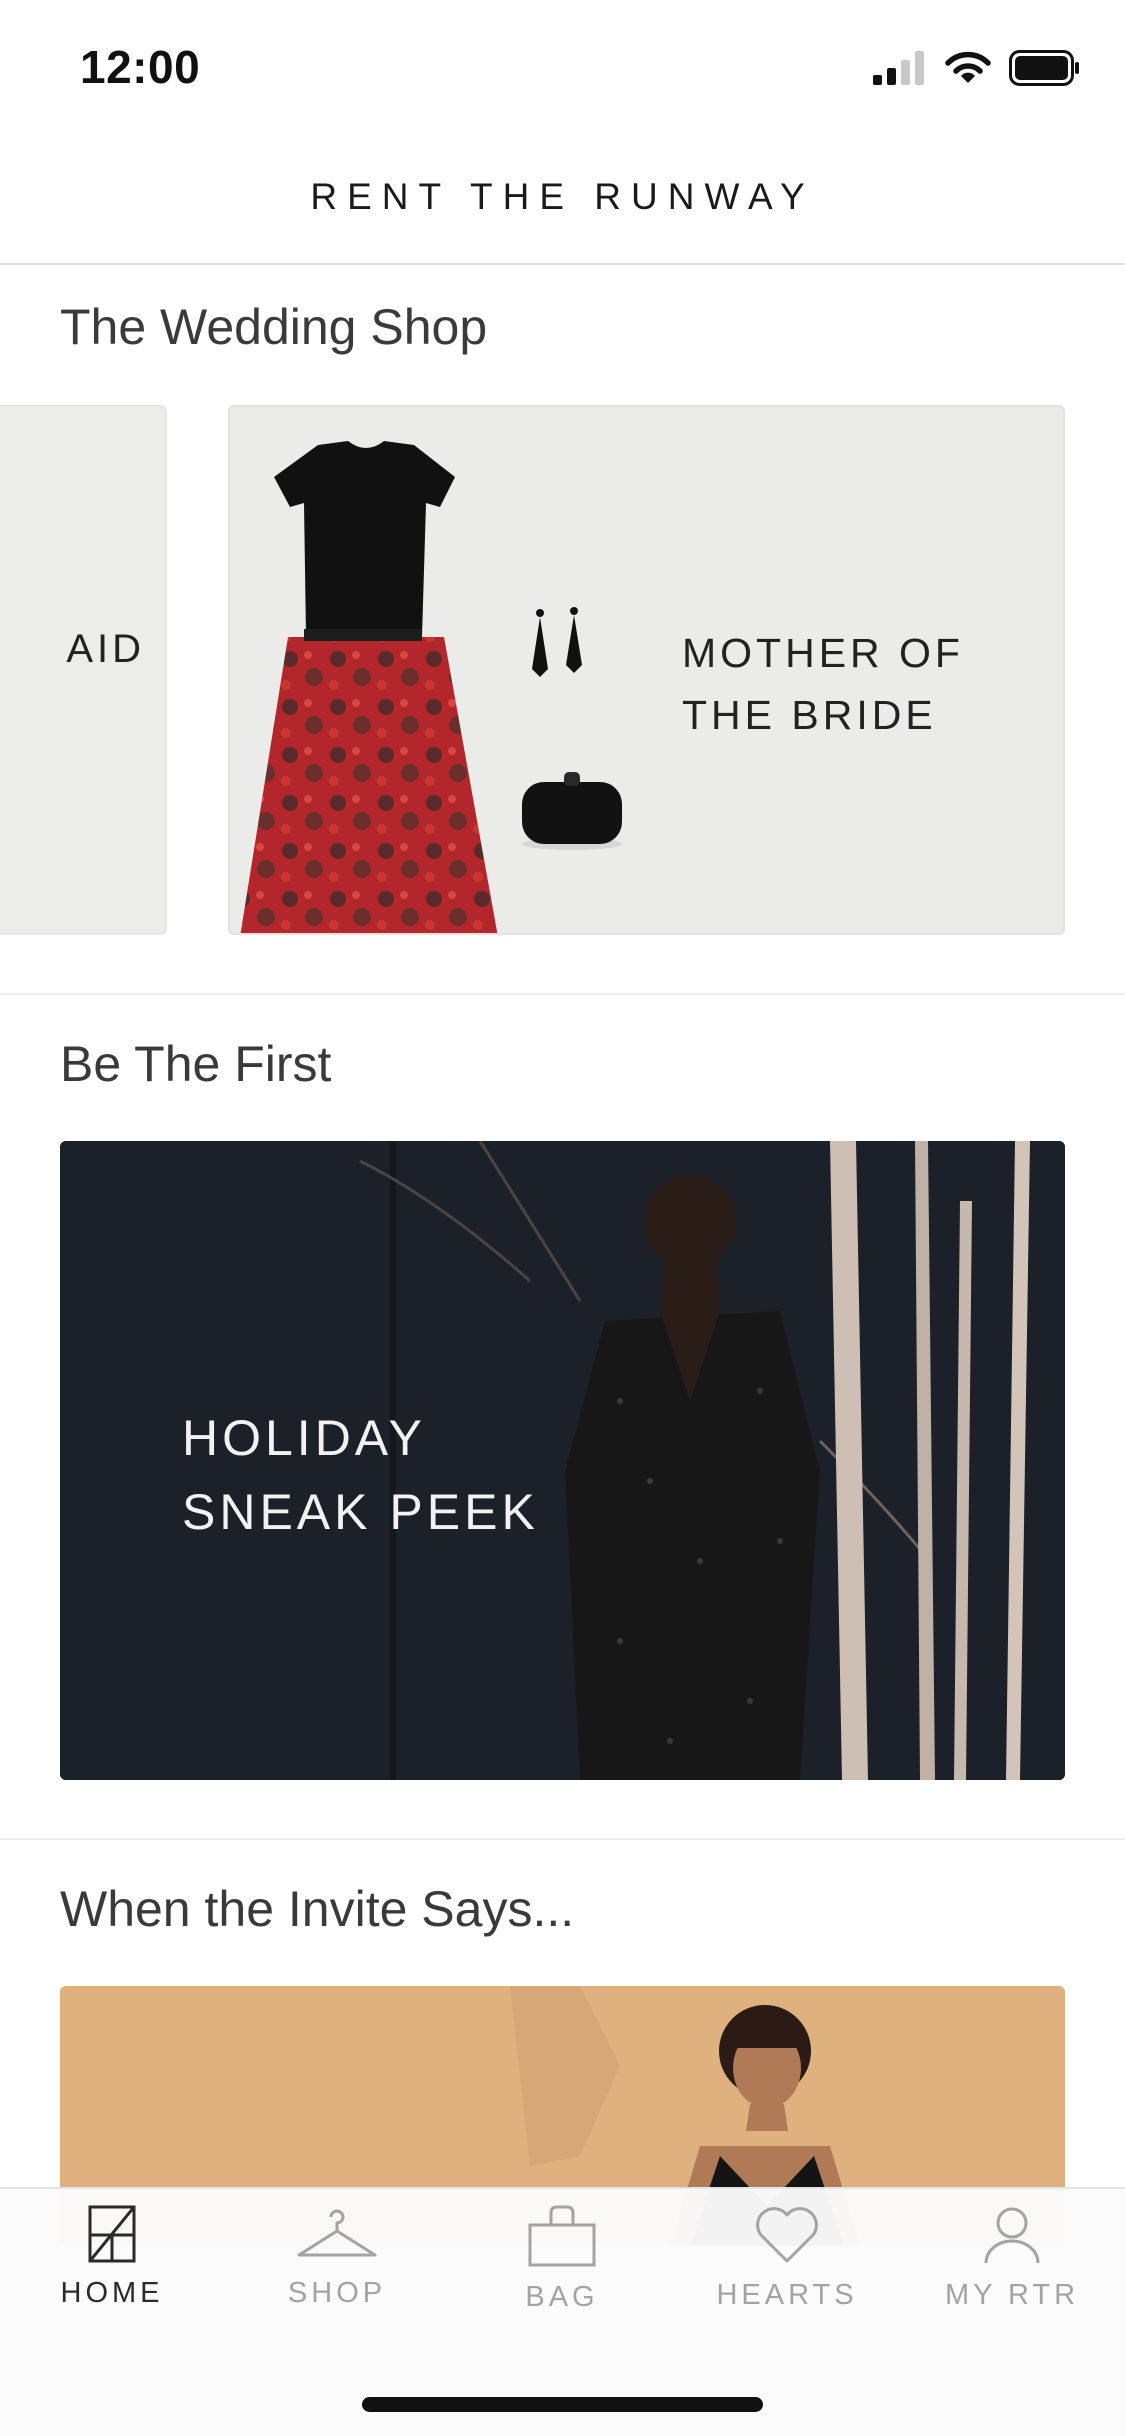 The image size is (1125, 2436). What do you see at coordinates (562, 2404) in the screenshot?
I see `home-indicator` at bounding box center [562, 2404].